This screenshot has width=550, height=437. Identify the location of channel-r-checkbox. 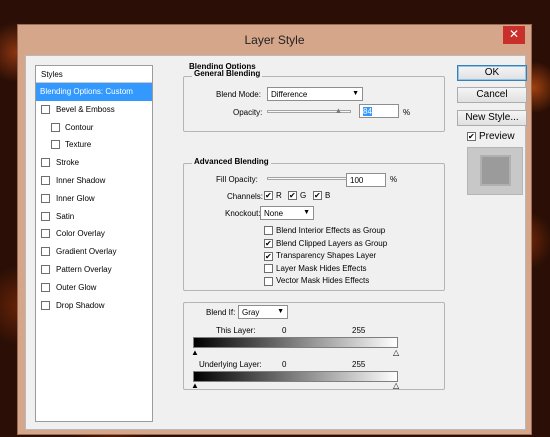
(268, 196).